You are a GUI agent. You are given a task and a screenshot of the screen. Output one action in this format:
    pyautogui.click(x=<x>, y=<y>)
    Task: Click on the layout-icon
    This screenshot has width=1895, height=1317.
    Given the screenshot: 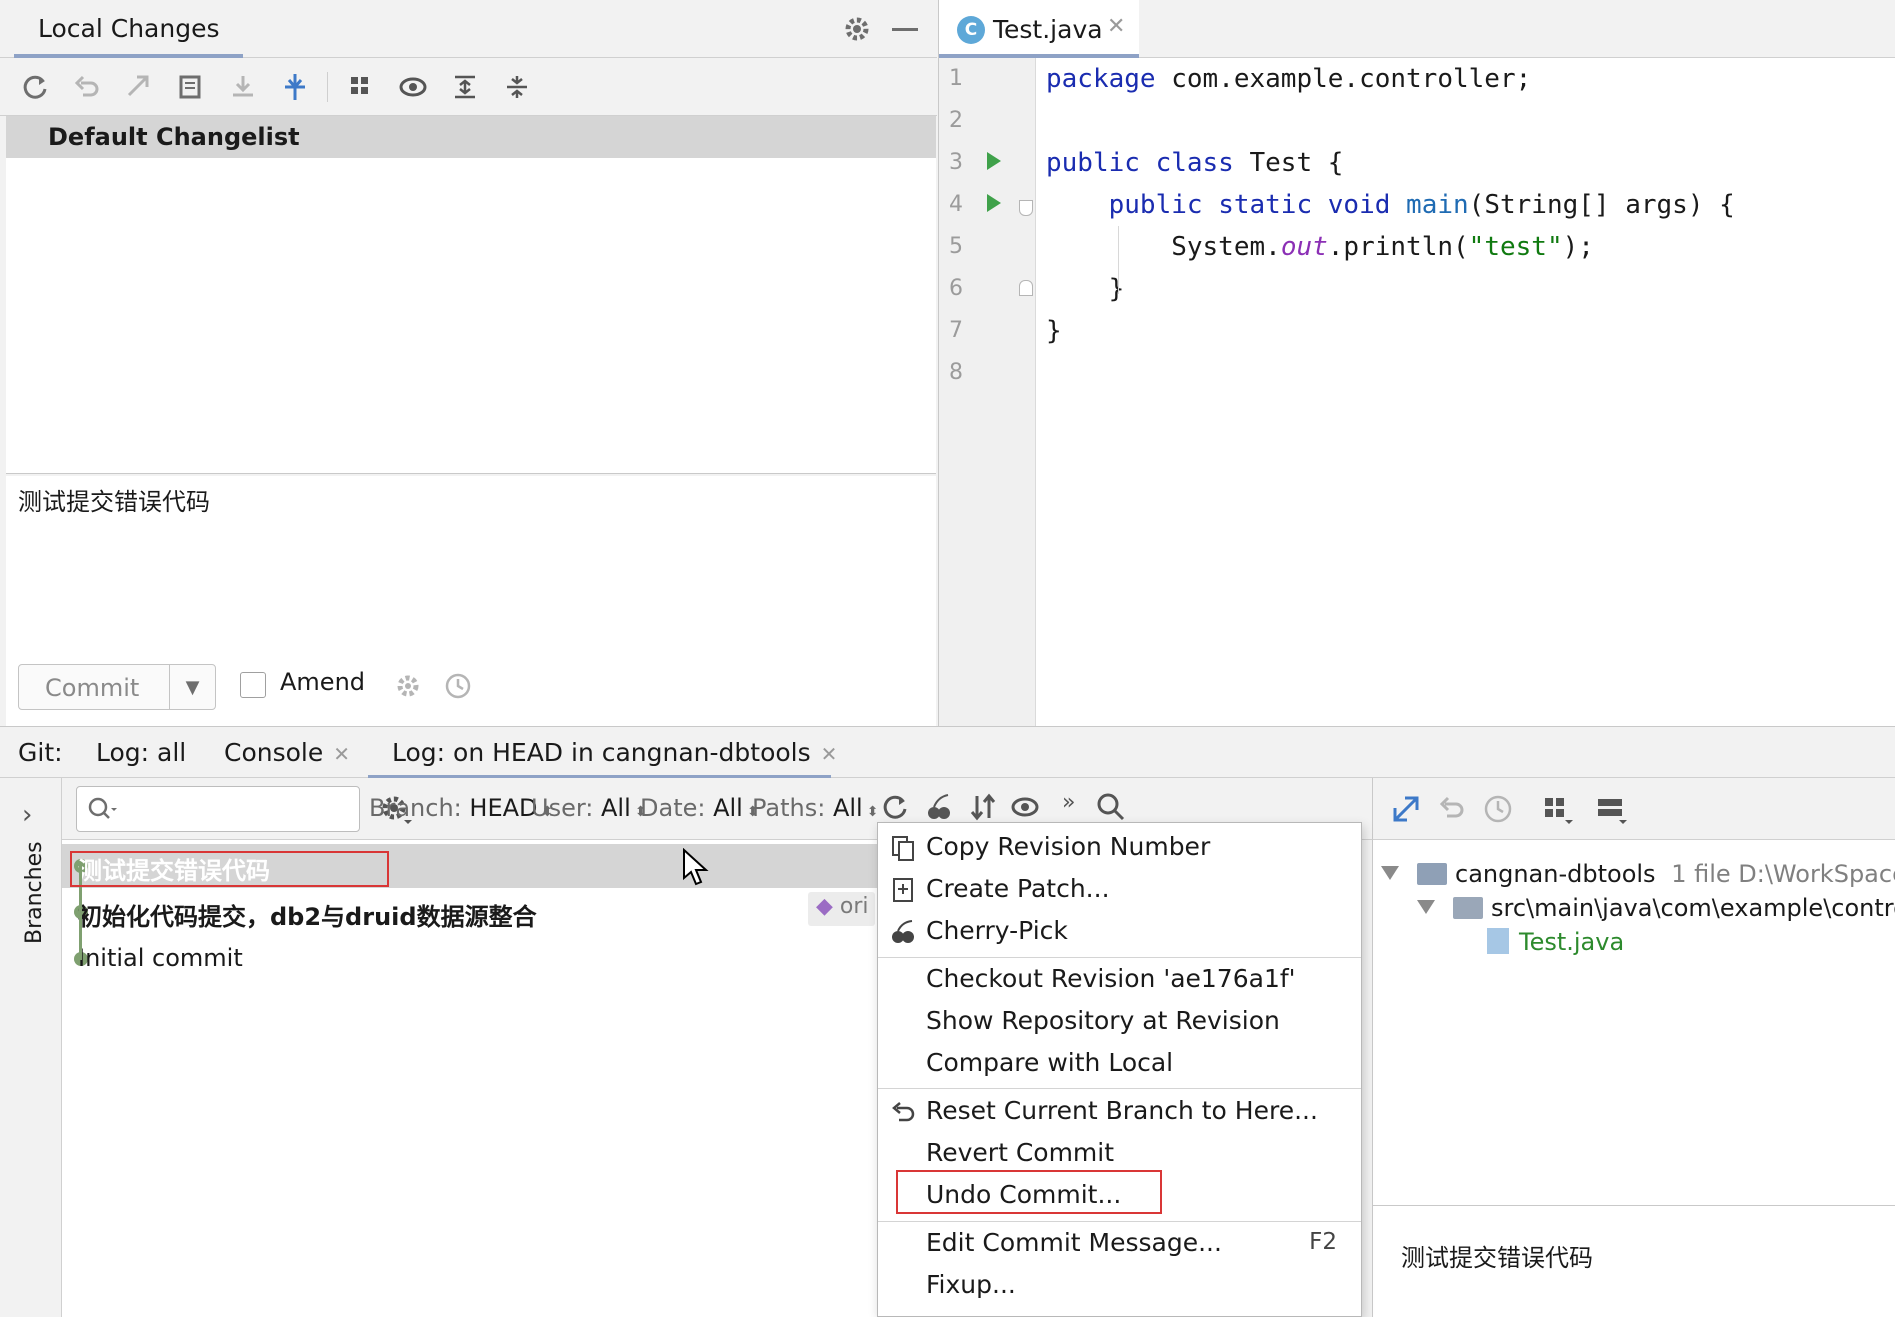 What is the action you would take?
    pyautogui.click(x=1611, y=810)
    